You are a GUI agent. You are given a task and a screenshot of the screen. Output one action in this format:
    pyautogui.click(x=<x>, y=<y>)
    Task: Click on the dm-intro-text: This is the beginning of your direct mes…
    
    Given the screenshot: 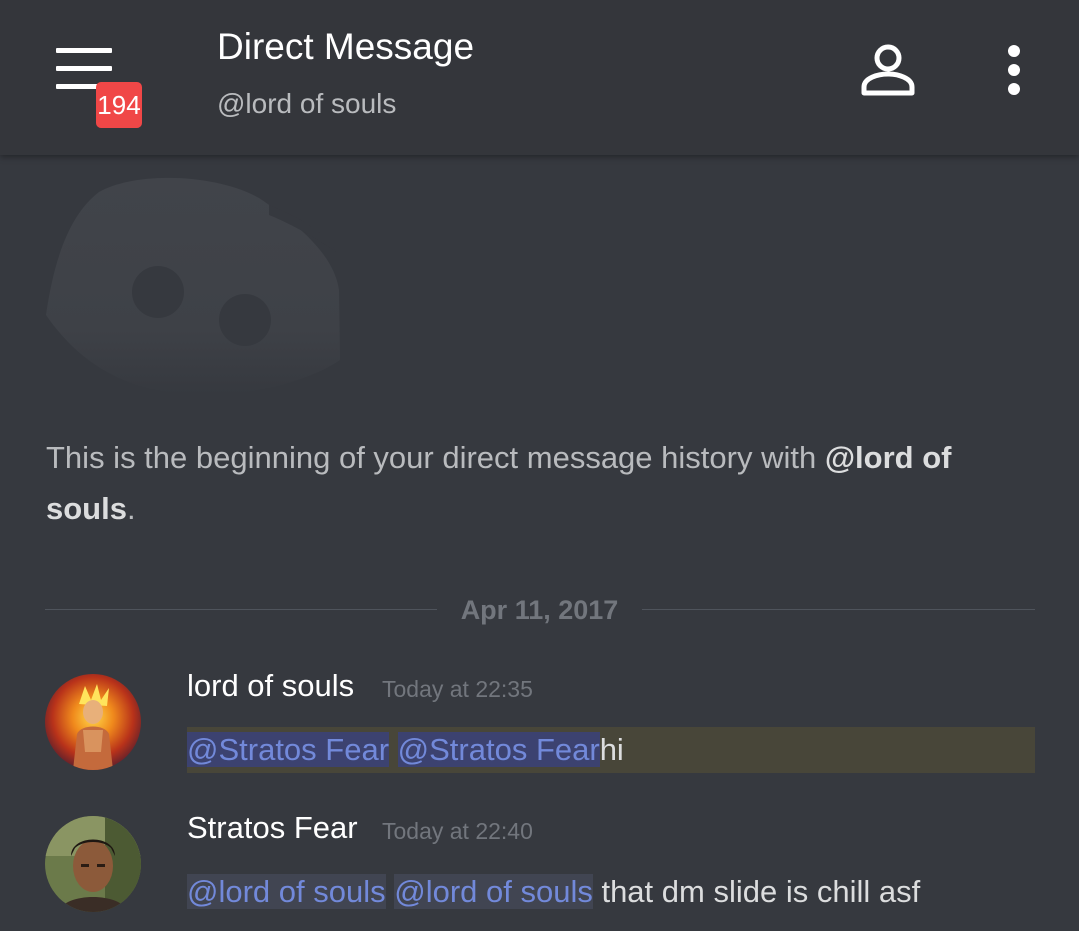 What is the action you would take?
    pyautogui.click(x=541, y=483)
    